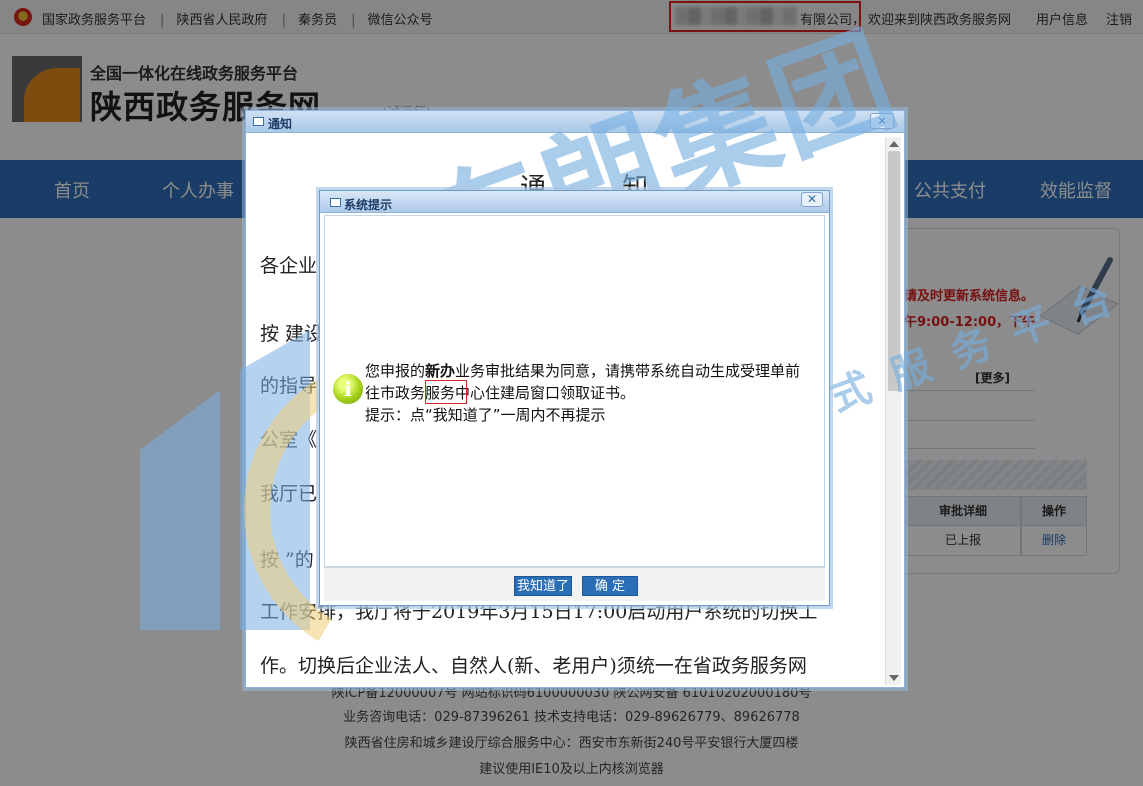 This screenshot has width=1143, height=786. What do you see at coordinates (348, 389) in the screenshot?
I see `info-icon: i` at bounding box center [348, 389].